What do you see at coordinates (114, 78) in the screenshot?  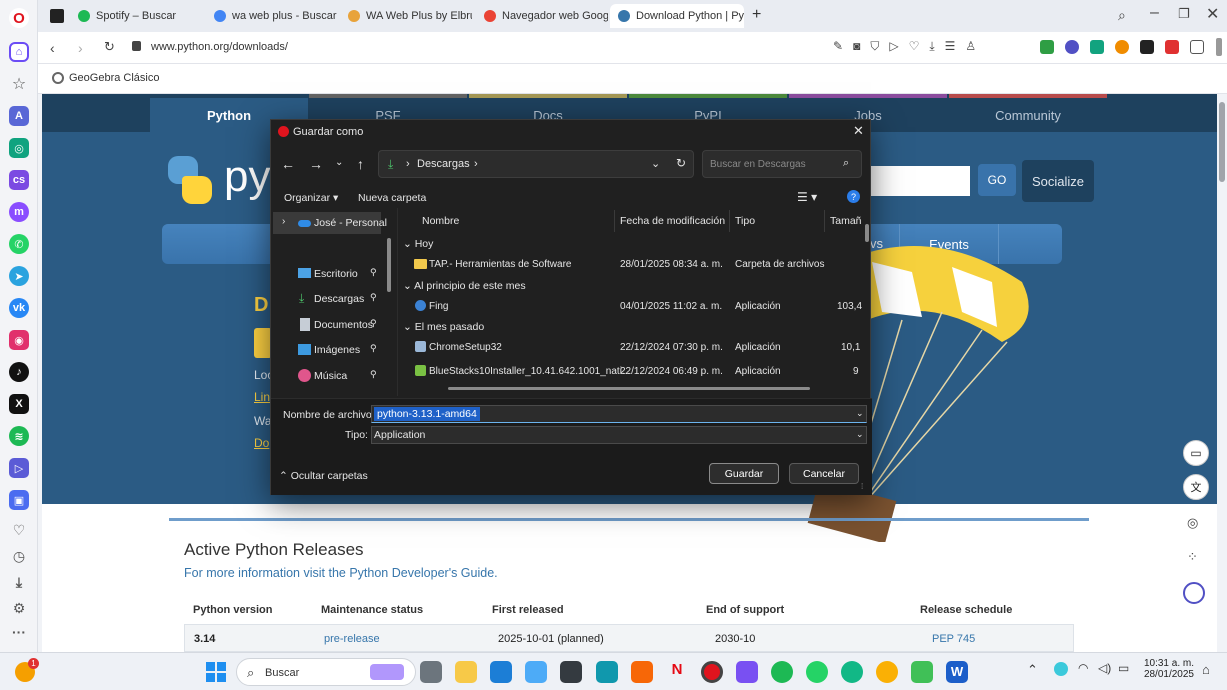 I see `bookmark-geogebra: GeoGebra Clásico` at bounding box center [114, 78].